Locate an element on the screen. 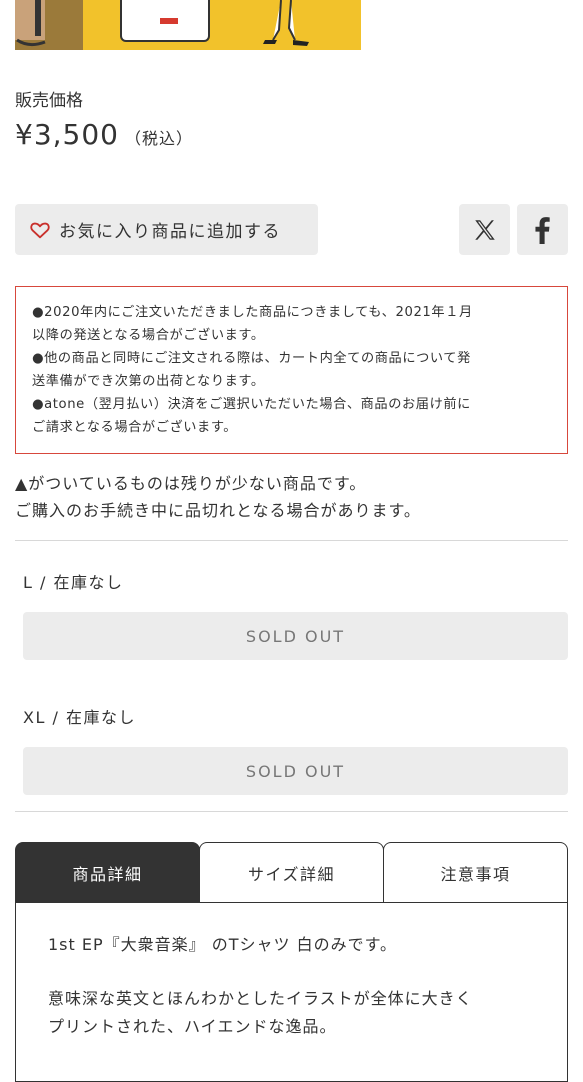  notice-line: ●2020年内にご注文いただきました商品につきましても、2021年１月 is located at coordinates (252, 312).